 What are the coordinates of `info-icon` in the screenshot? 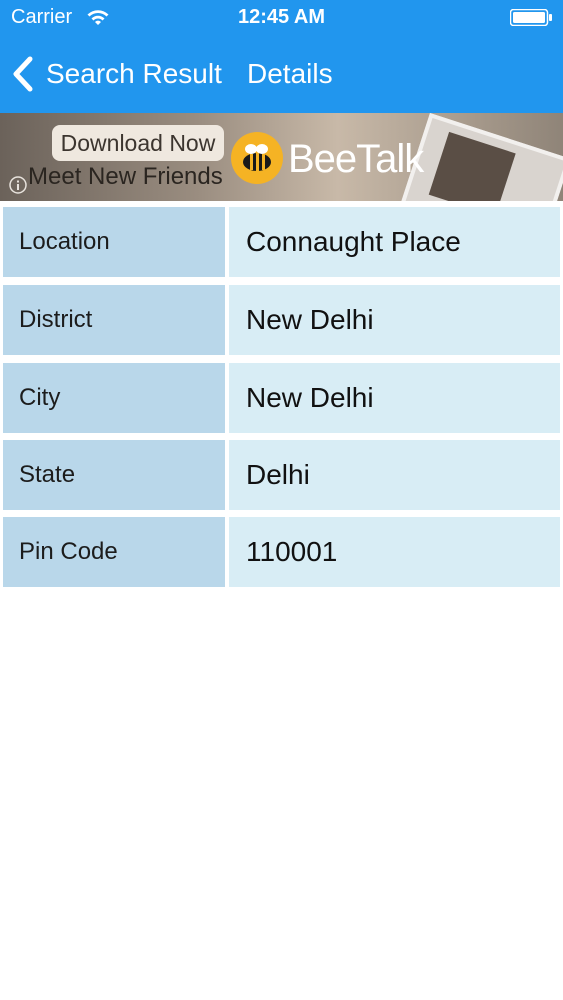 It's located at (18, 185).